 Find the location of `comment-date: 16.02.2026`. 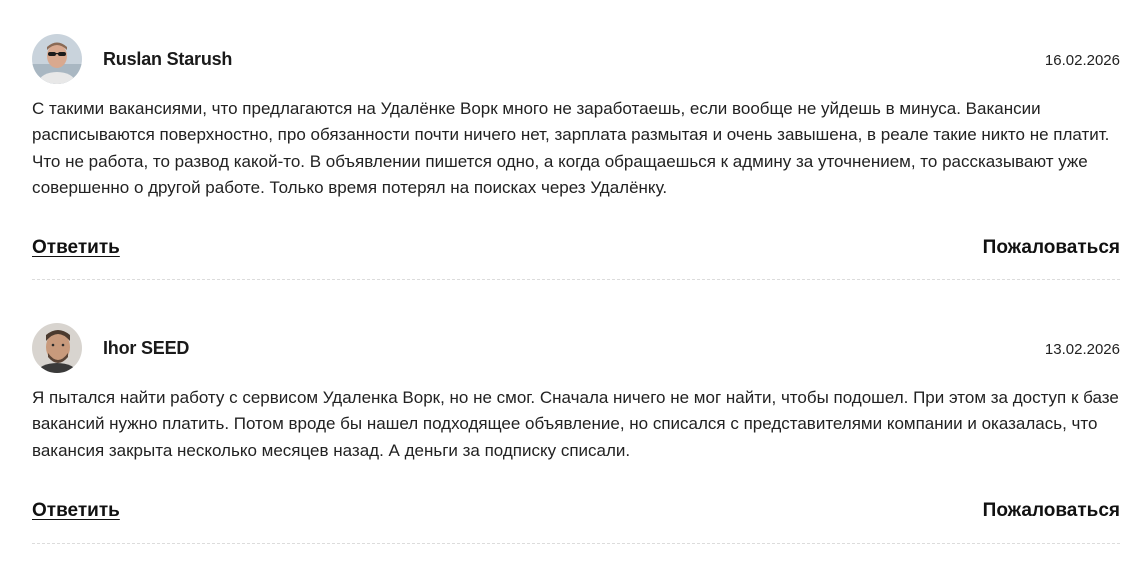

comment-date: 16.02.2026 is located at coordinates (1082, 60).